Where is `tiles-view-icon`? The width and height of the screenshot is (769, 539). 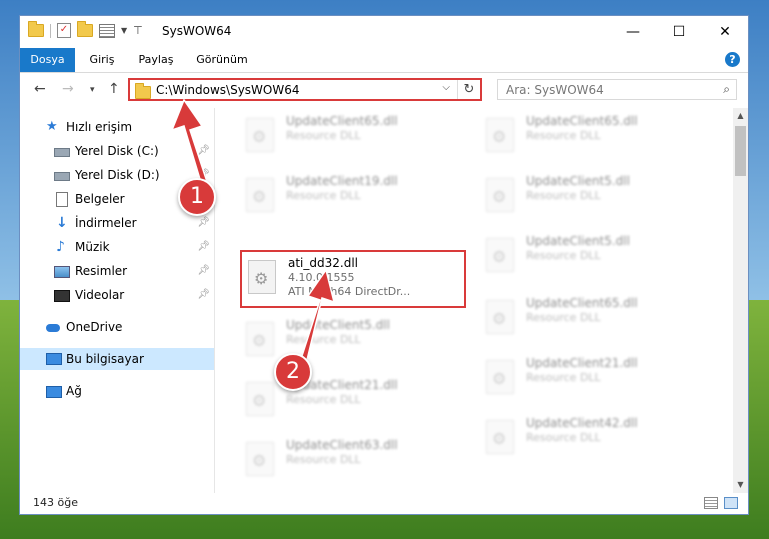 tiles-view-icon is located at coordinates (731, 503).